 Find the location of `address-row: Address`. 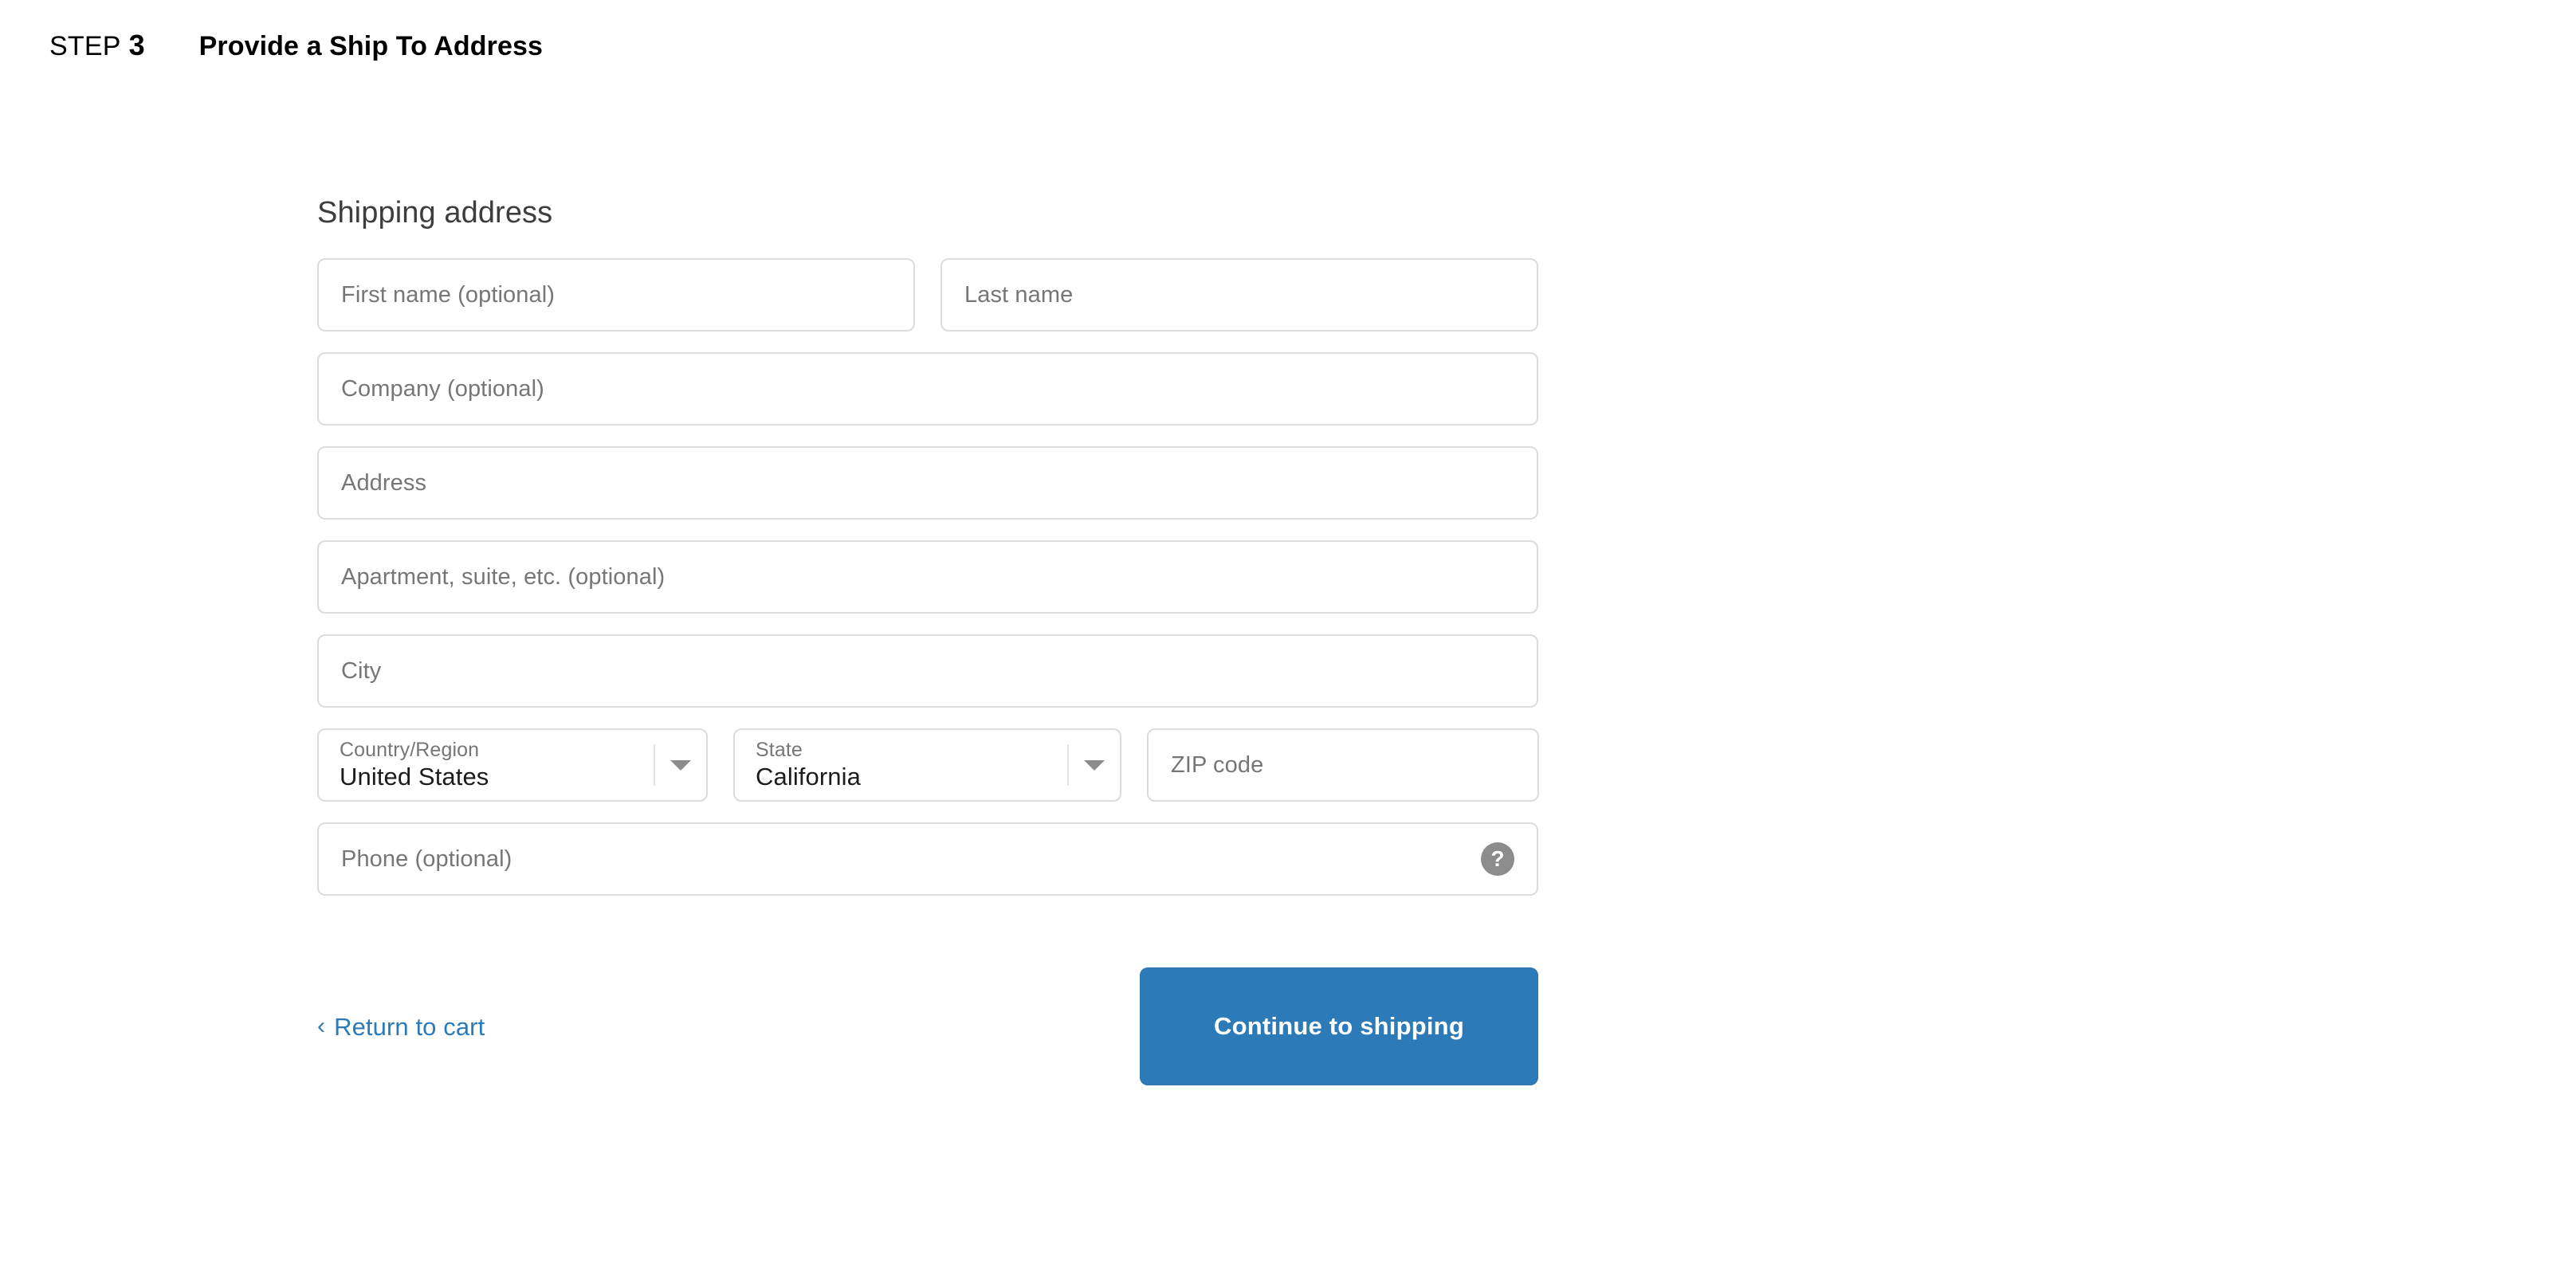

address-row: Address is located at coordinates (927, 483).